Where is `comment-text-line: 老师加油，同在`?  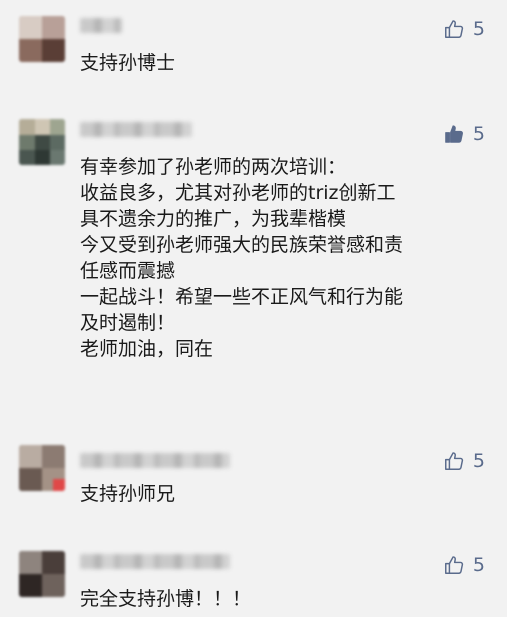
comment-text-line: 老师加油，同在 is located at coordinates (147, 349).